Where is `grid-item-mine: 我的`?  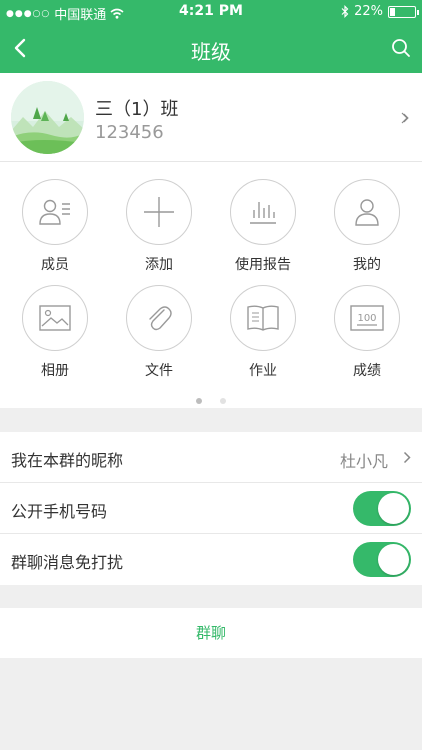
grid-item-mine: 我的 is located at coordinates (367, 226).